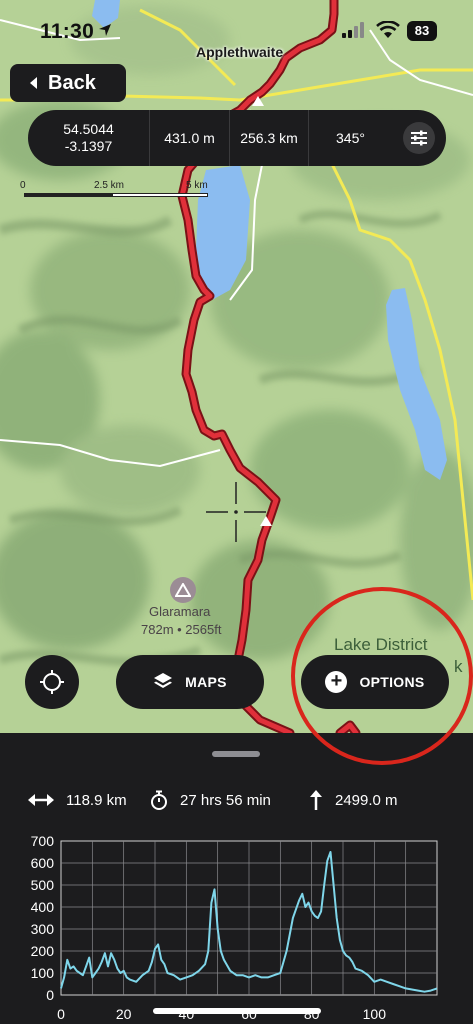  I want to click on crosshair-locate-icon, so click(52, 682).